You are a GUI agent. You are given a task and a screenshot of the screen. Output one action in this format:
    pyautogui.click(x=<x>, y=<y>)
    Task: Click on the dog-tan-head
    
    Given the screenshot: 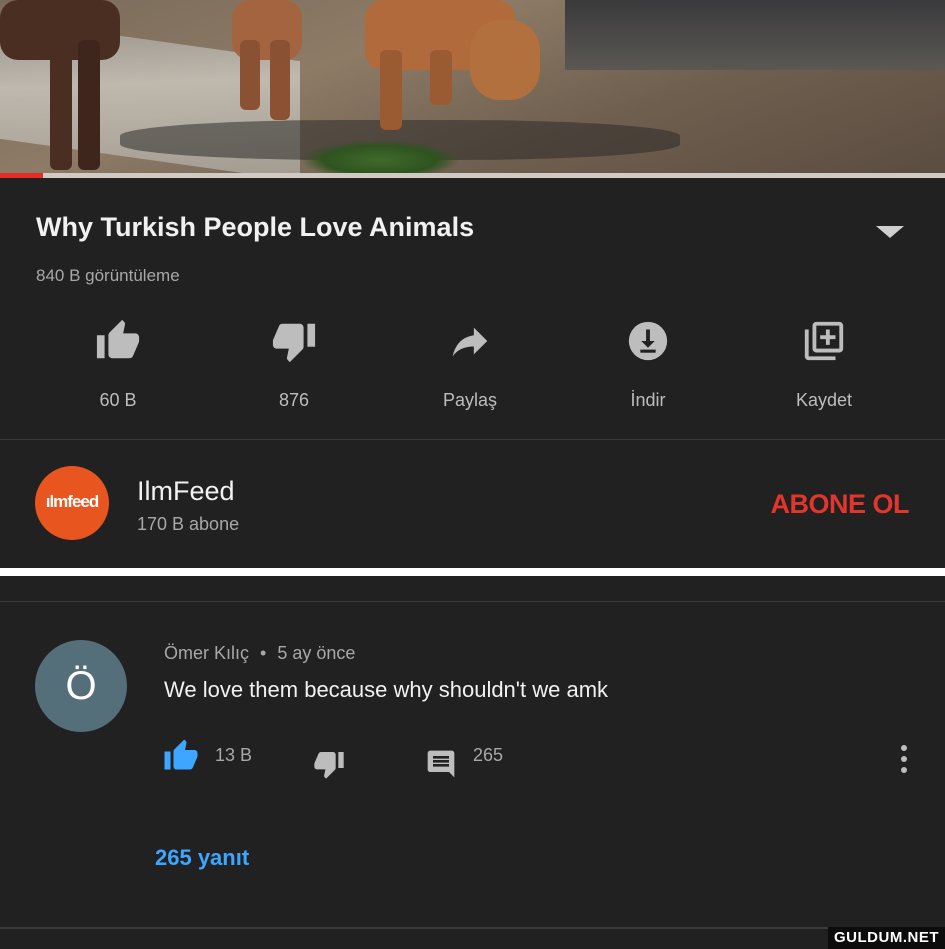 What is the action you would take?
    pyautogui.click(x=505, y=60)
    